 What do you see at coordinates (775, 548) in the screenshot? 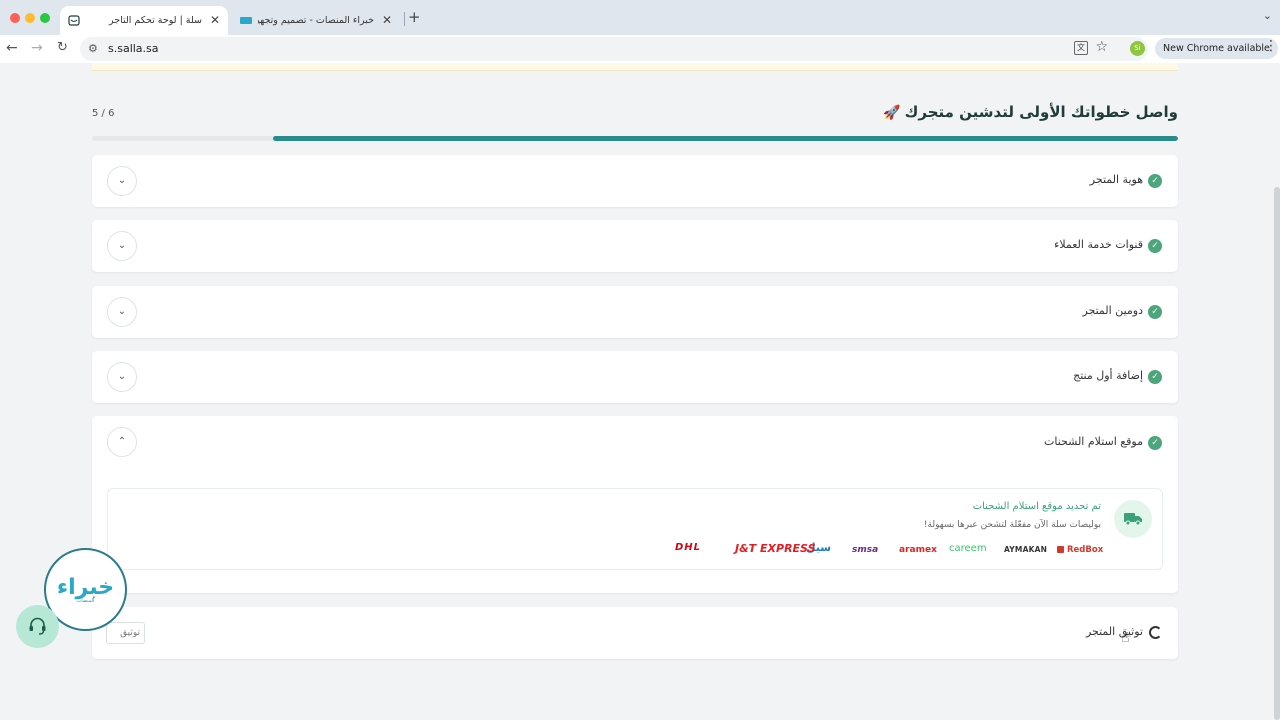
I see `carrier-logo-jt-express: J&T EXPRESS` at bounding box center [775, 548].